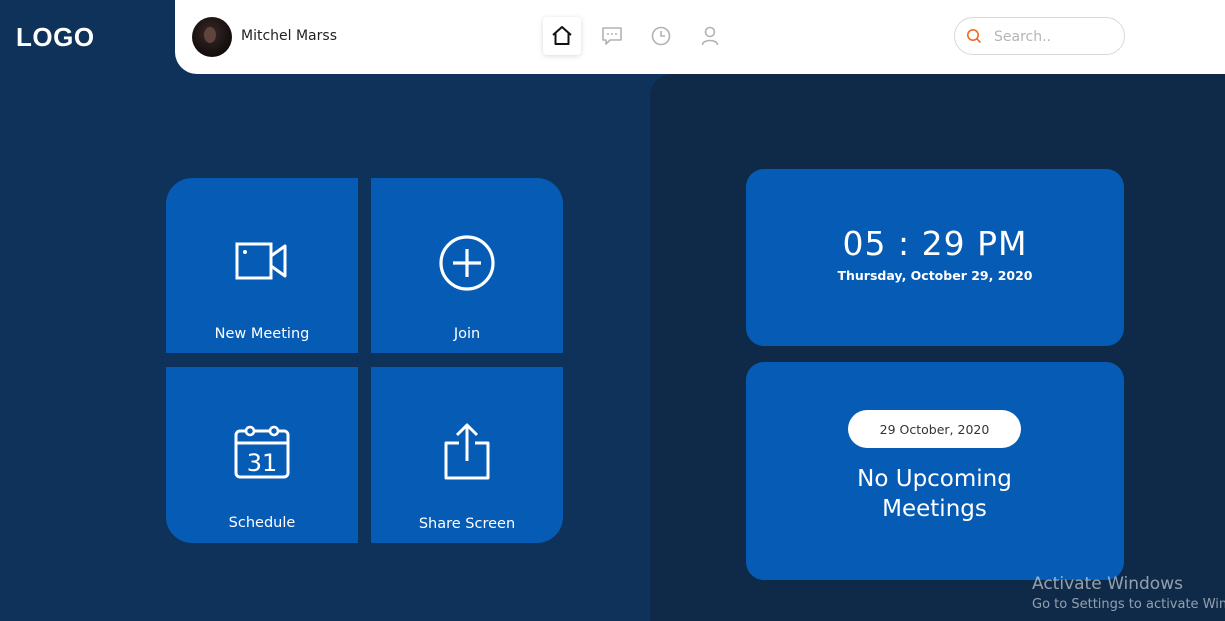  I want to click on home-icon, so click(562, 35).